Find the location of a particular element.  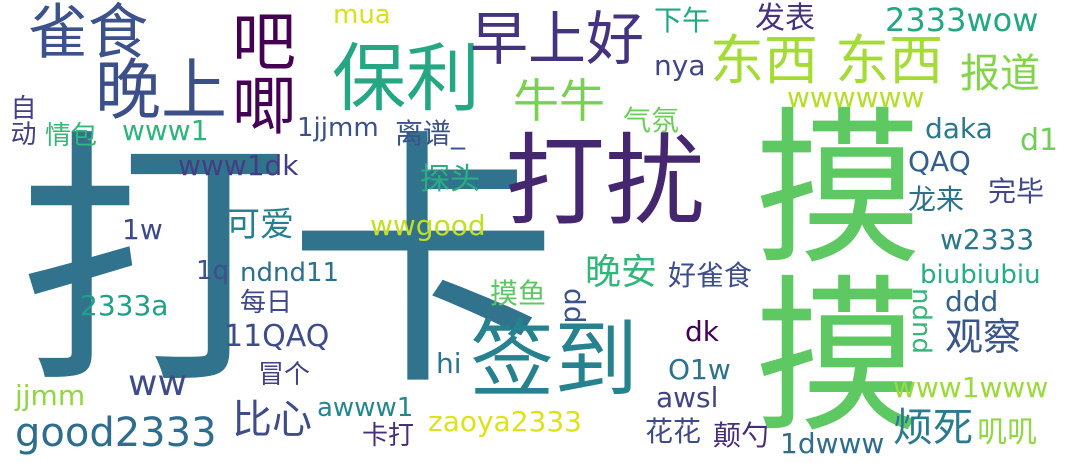

word-zaoshanghao: 早上好 is located at coordinates (557, 39).